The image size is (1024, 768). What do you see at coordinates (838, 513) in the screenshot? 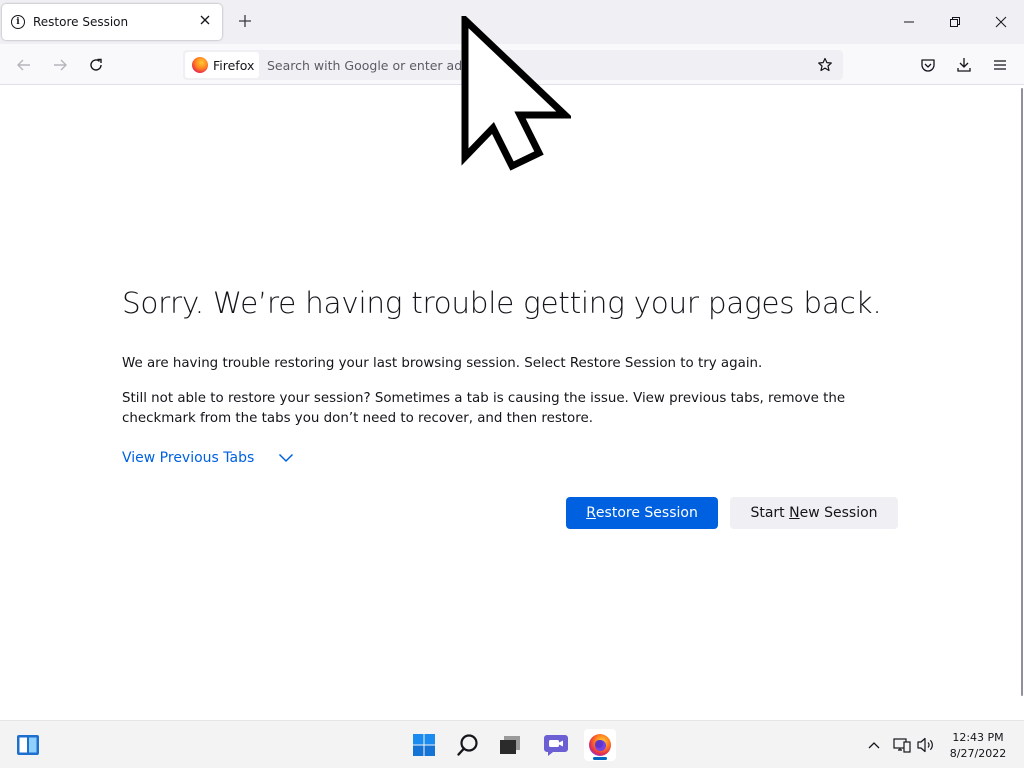
I see `new-session-suffix: ew Session` at bounding box center [838, 513].